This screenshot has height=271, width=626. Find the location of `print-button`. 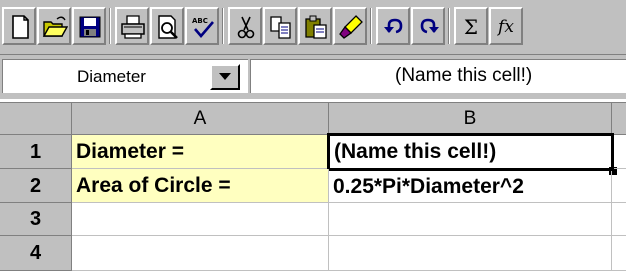

print-button is located at coordinates (132, 26).